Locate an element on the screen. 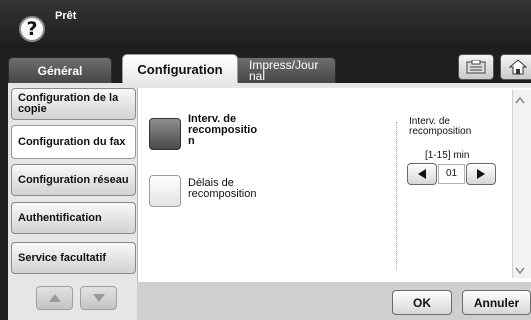 This screenshot has height=320, width=531. help-button: ? is located at coordinates (32, 29).